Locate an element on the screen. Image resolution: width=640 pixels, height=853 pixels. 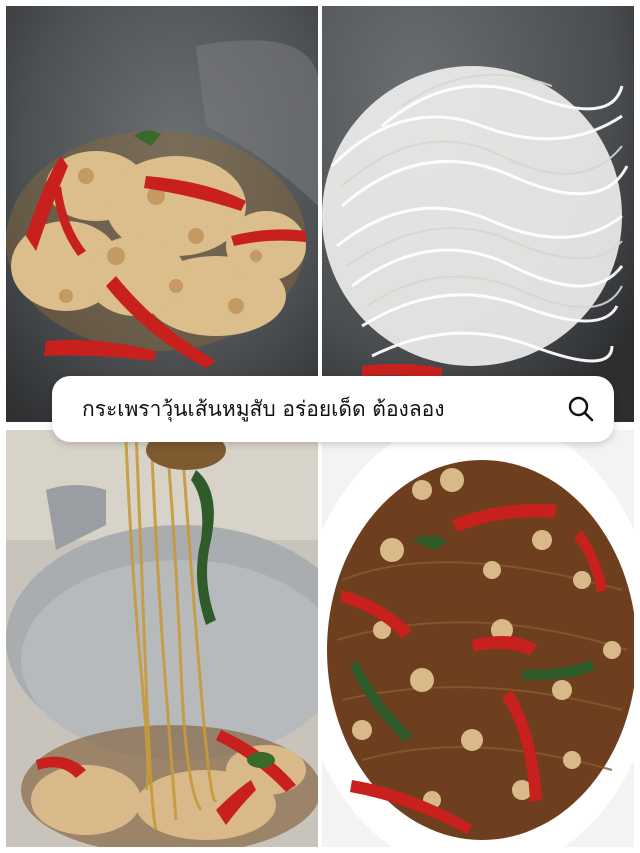
search-query-text: กระเพราวุ้นเส้นหมูสับ อร่อยเด็ด ต้องลอง is located at coordinates (324, 409).